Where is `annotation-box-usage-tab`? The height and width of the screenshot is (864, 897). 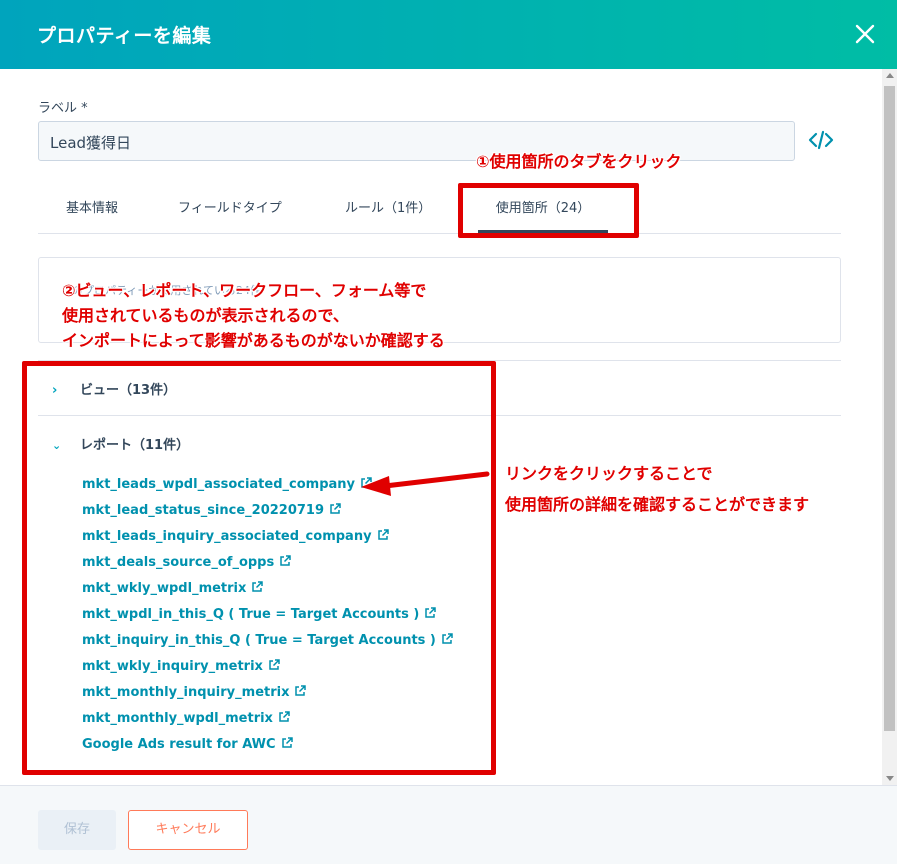
annotation-box-usage-tab is located at coordinates (548, 210).